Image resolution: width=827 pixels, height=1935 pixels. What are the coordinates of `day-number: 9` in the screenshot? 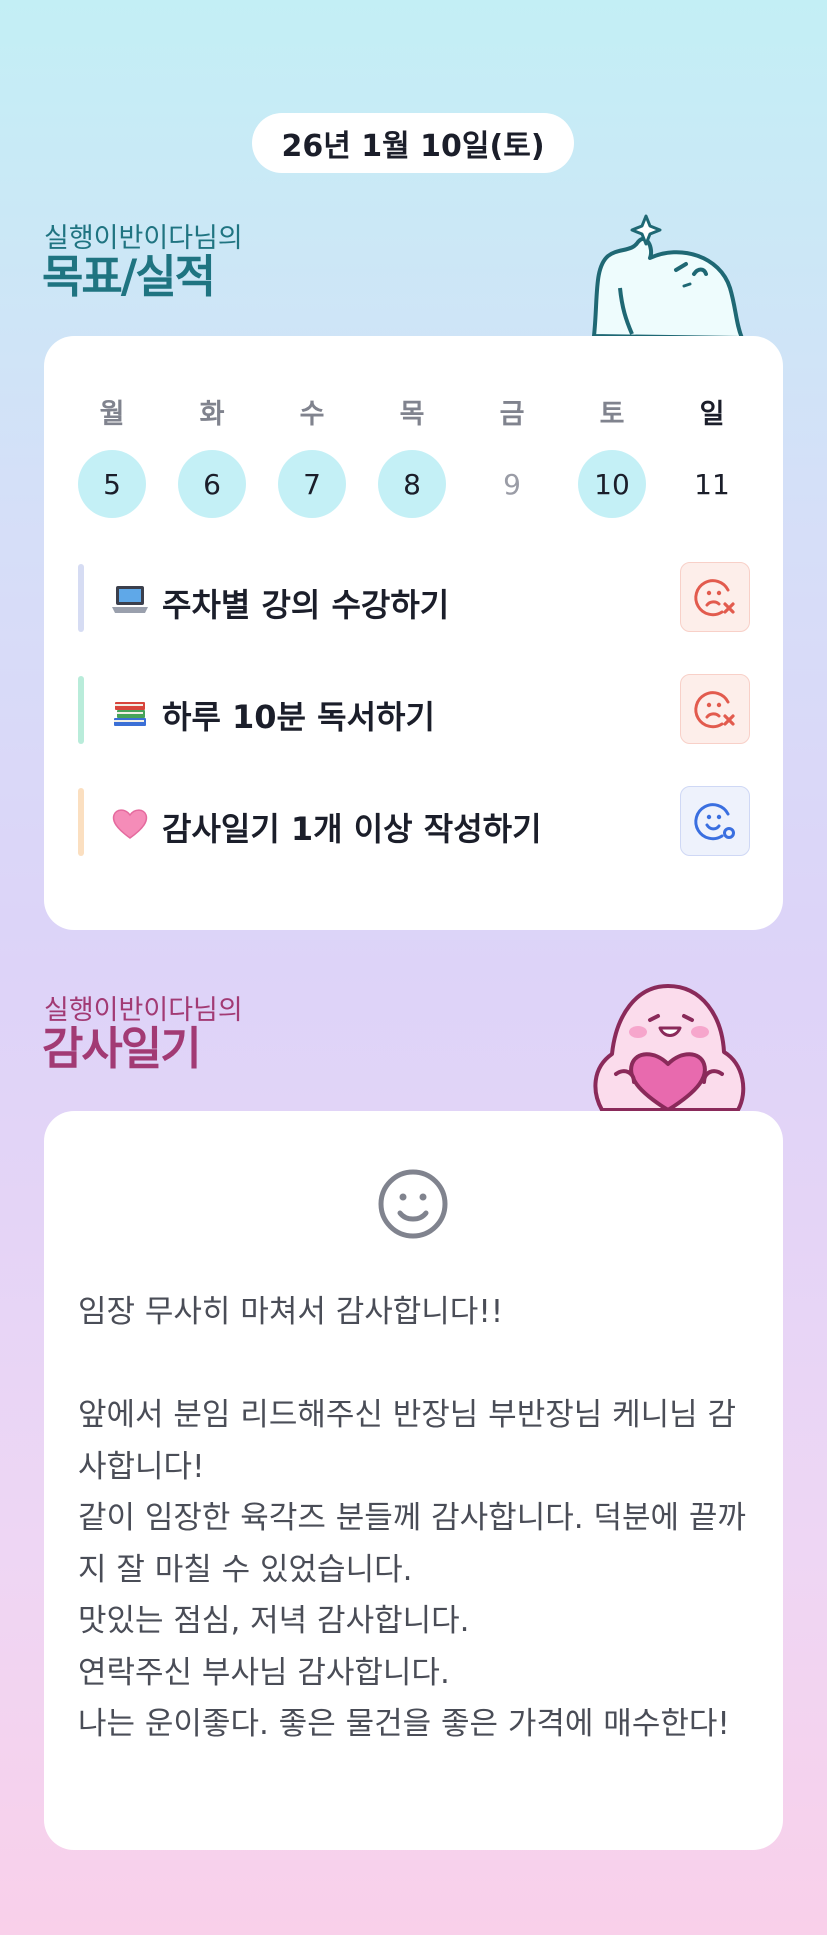 It's located at (512, 484).